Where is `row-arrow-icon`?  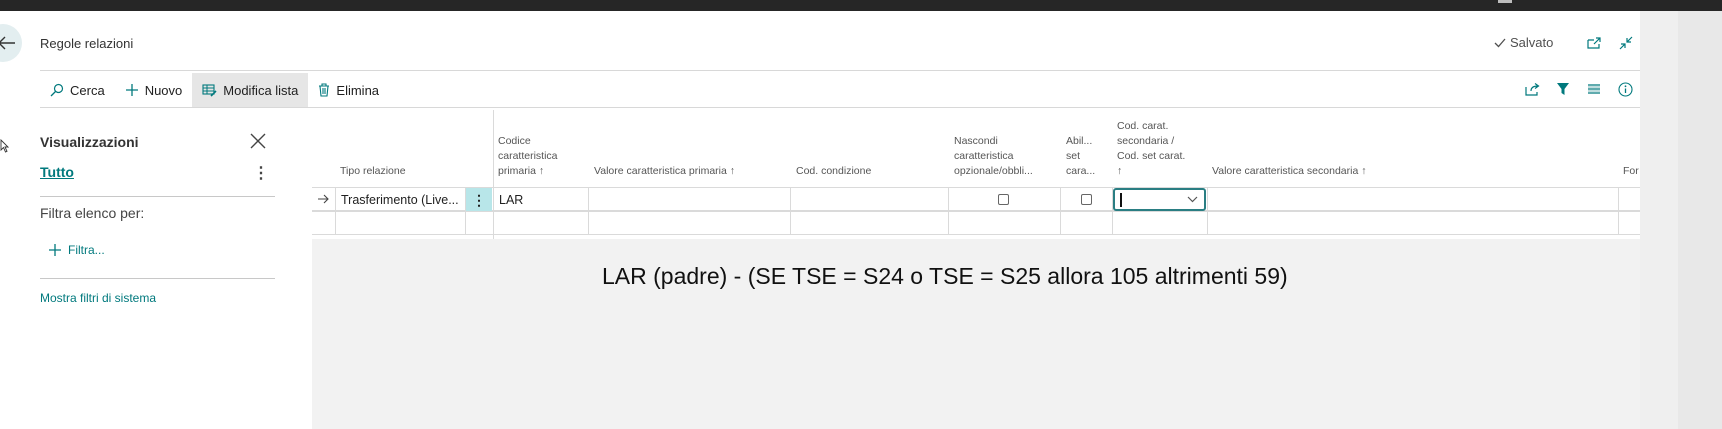 row-arrow-icon is located at coordinates (323, 199).